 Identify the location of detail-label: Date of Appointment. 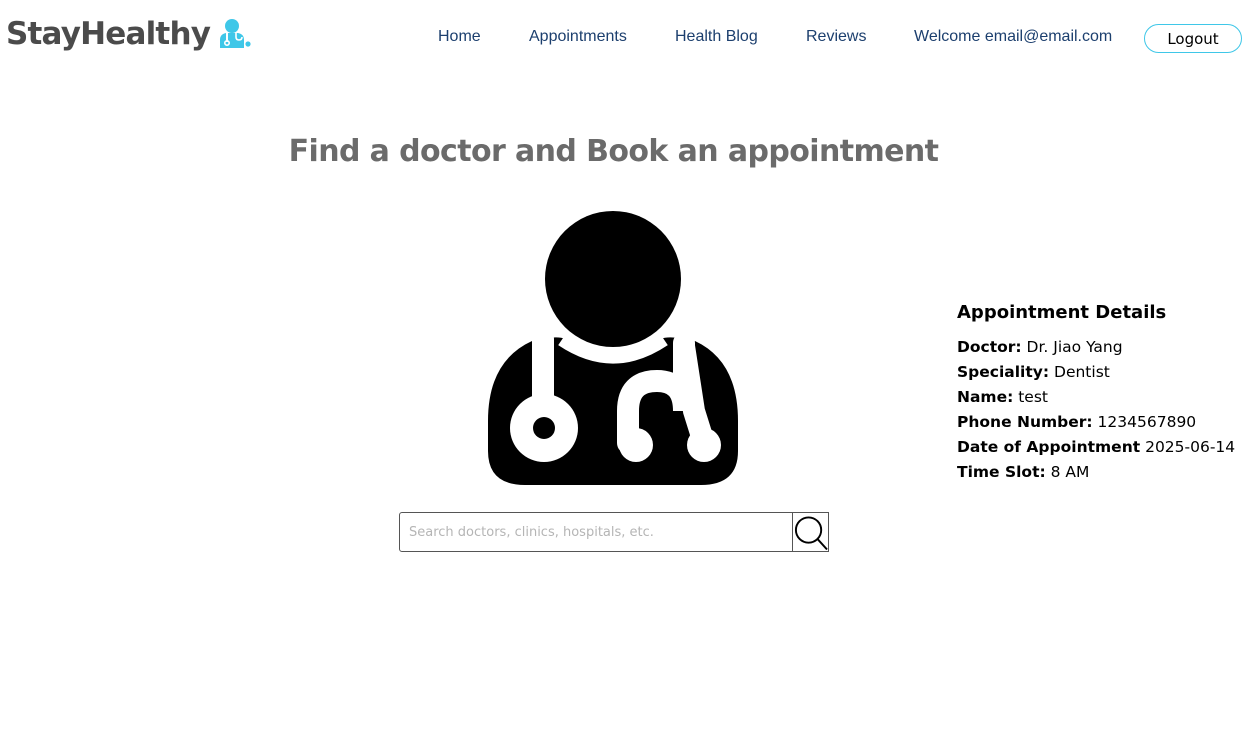
(1049, 447).